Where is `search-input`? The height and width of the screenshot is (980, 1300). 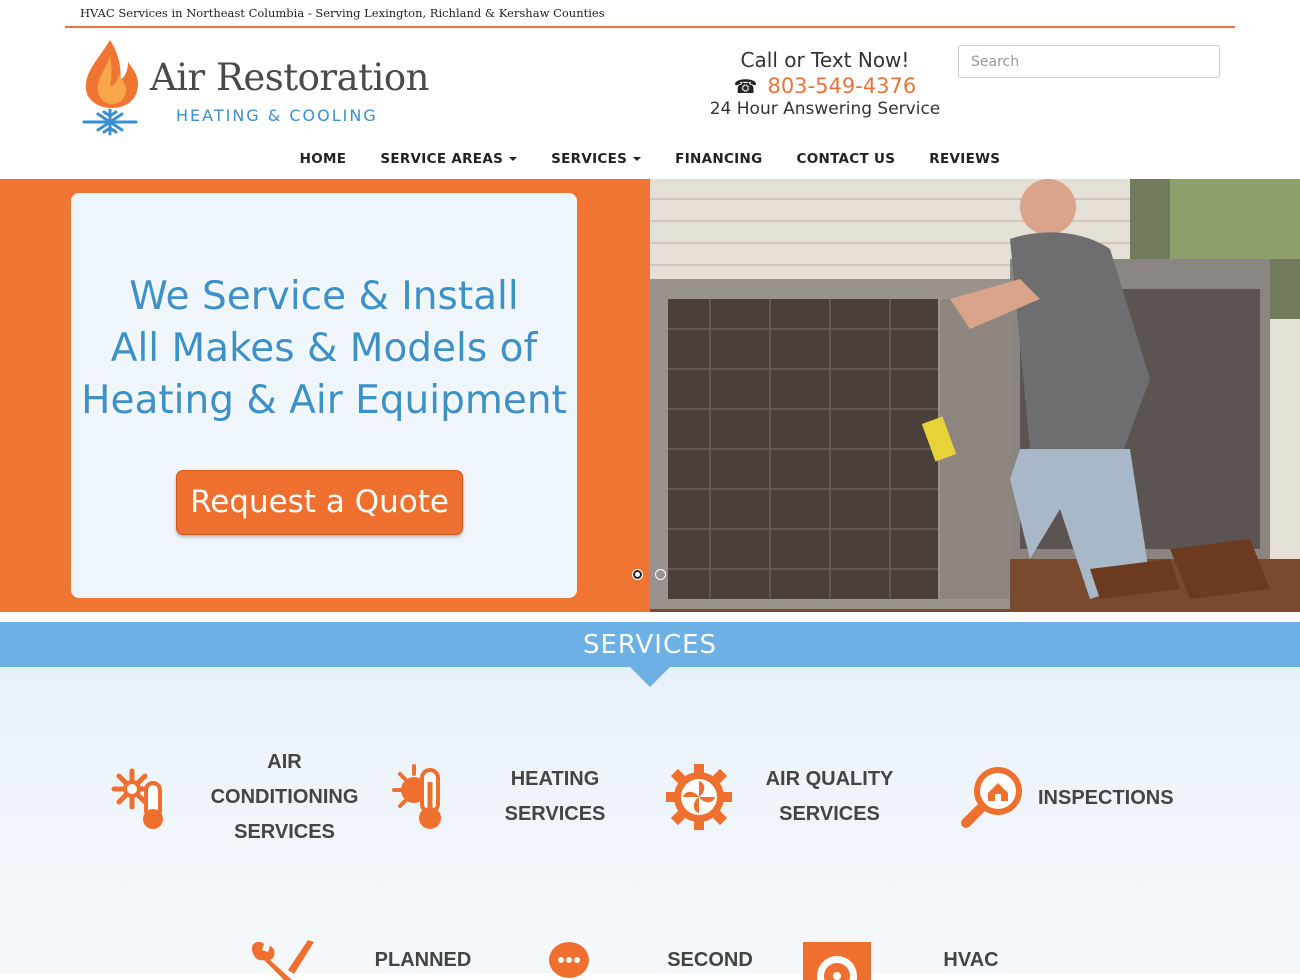
search-input is located at coordinates (1089, 61).